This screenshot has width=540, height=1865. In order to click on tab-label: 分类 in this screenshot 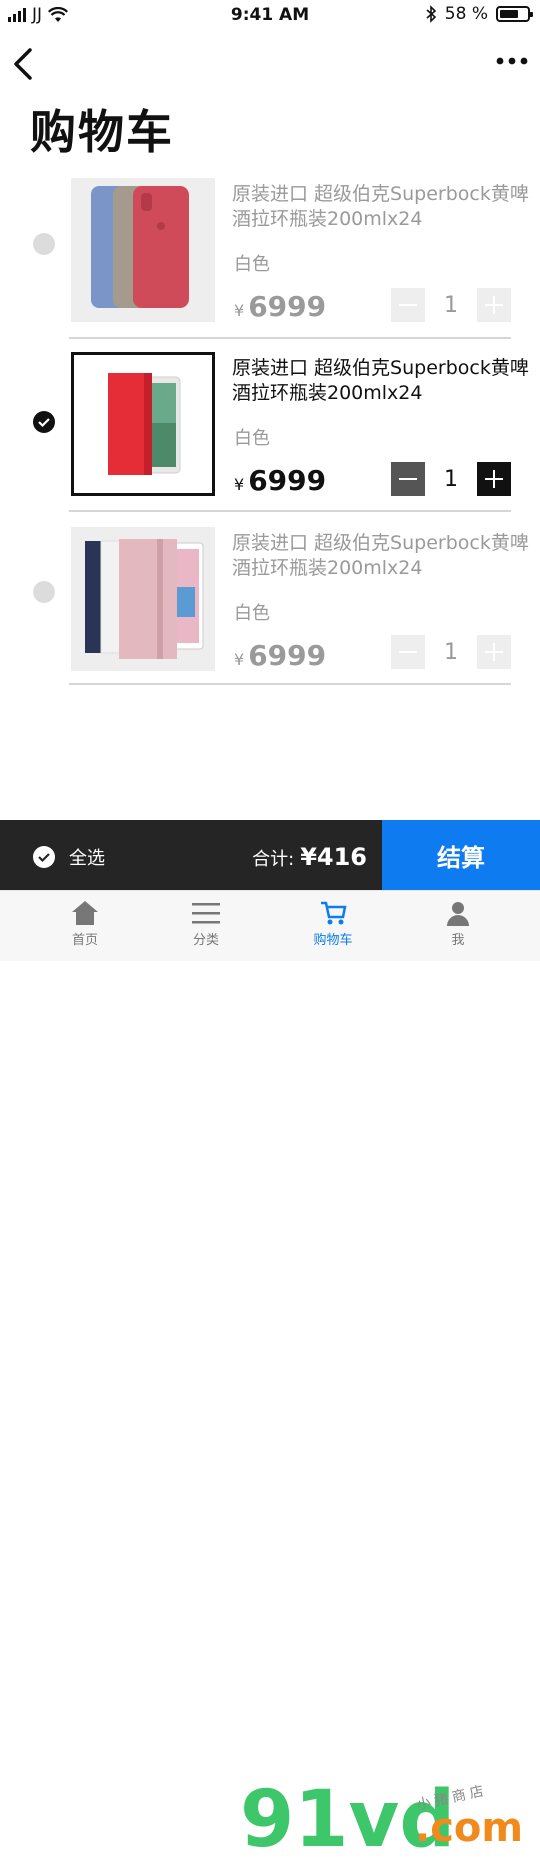, I will do `click(205, 940)`.